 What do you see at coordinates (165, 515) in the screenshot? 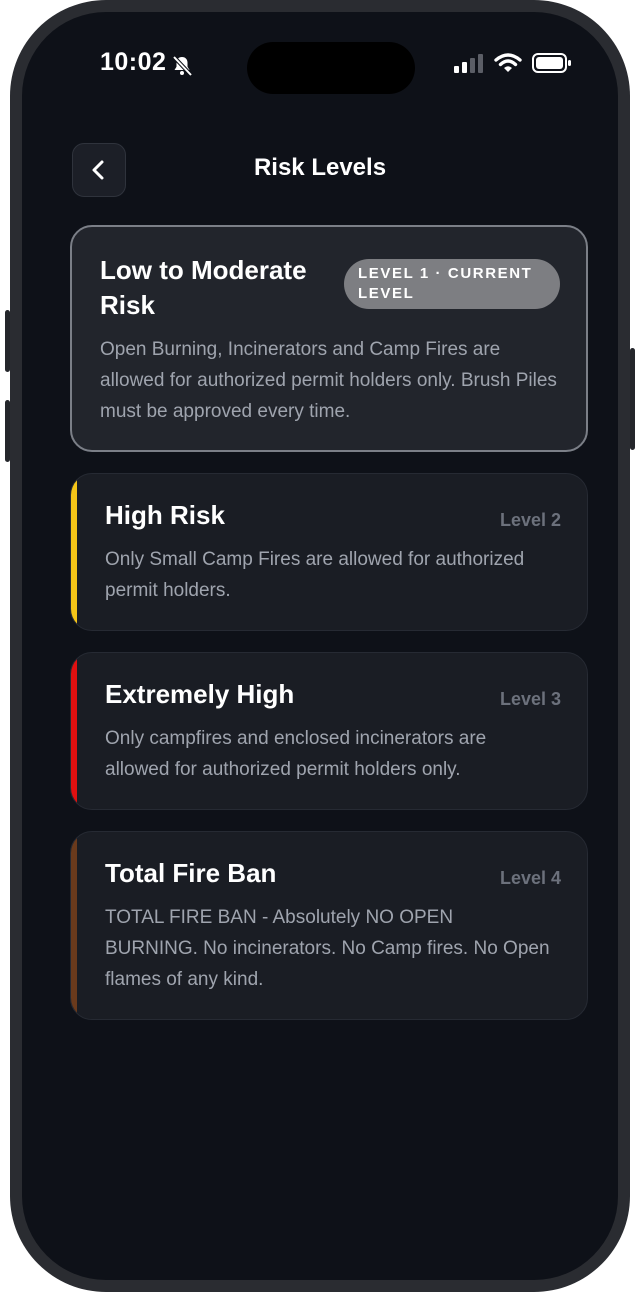
I see `risk-level-title: High Risk` at bounding box center [165, 515].